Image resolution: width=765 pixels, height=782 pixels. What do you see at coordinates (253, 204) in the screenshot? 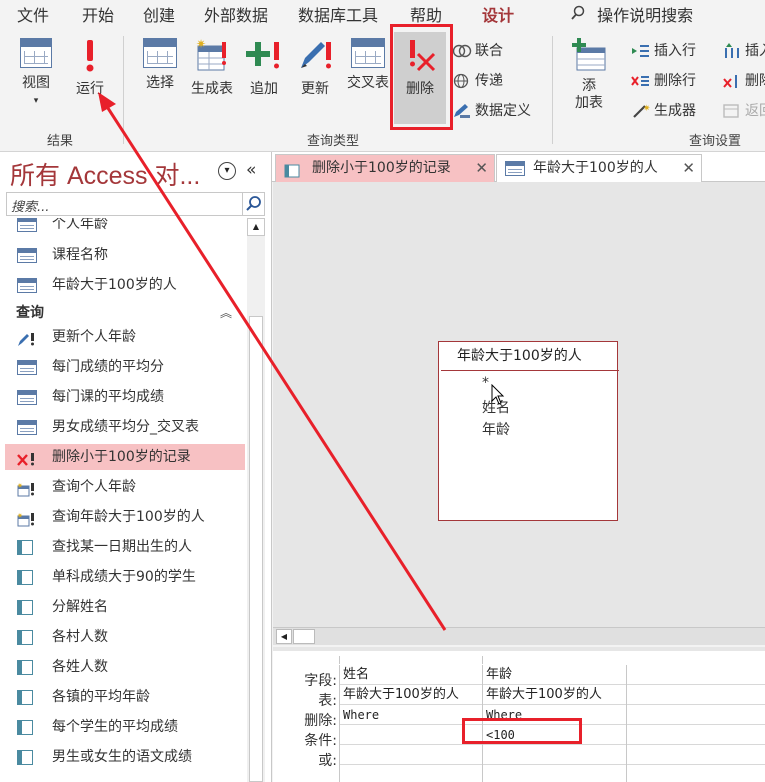
I see `search-icon` at bounding box center [253, 204].